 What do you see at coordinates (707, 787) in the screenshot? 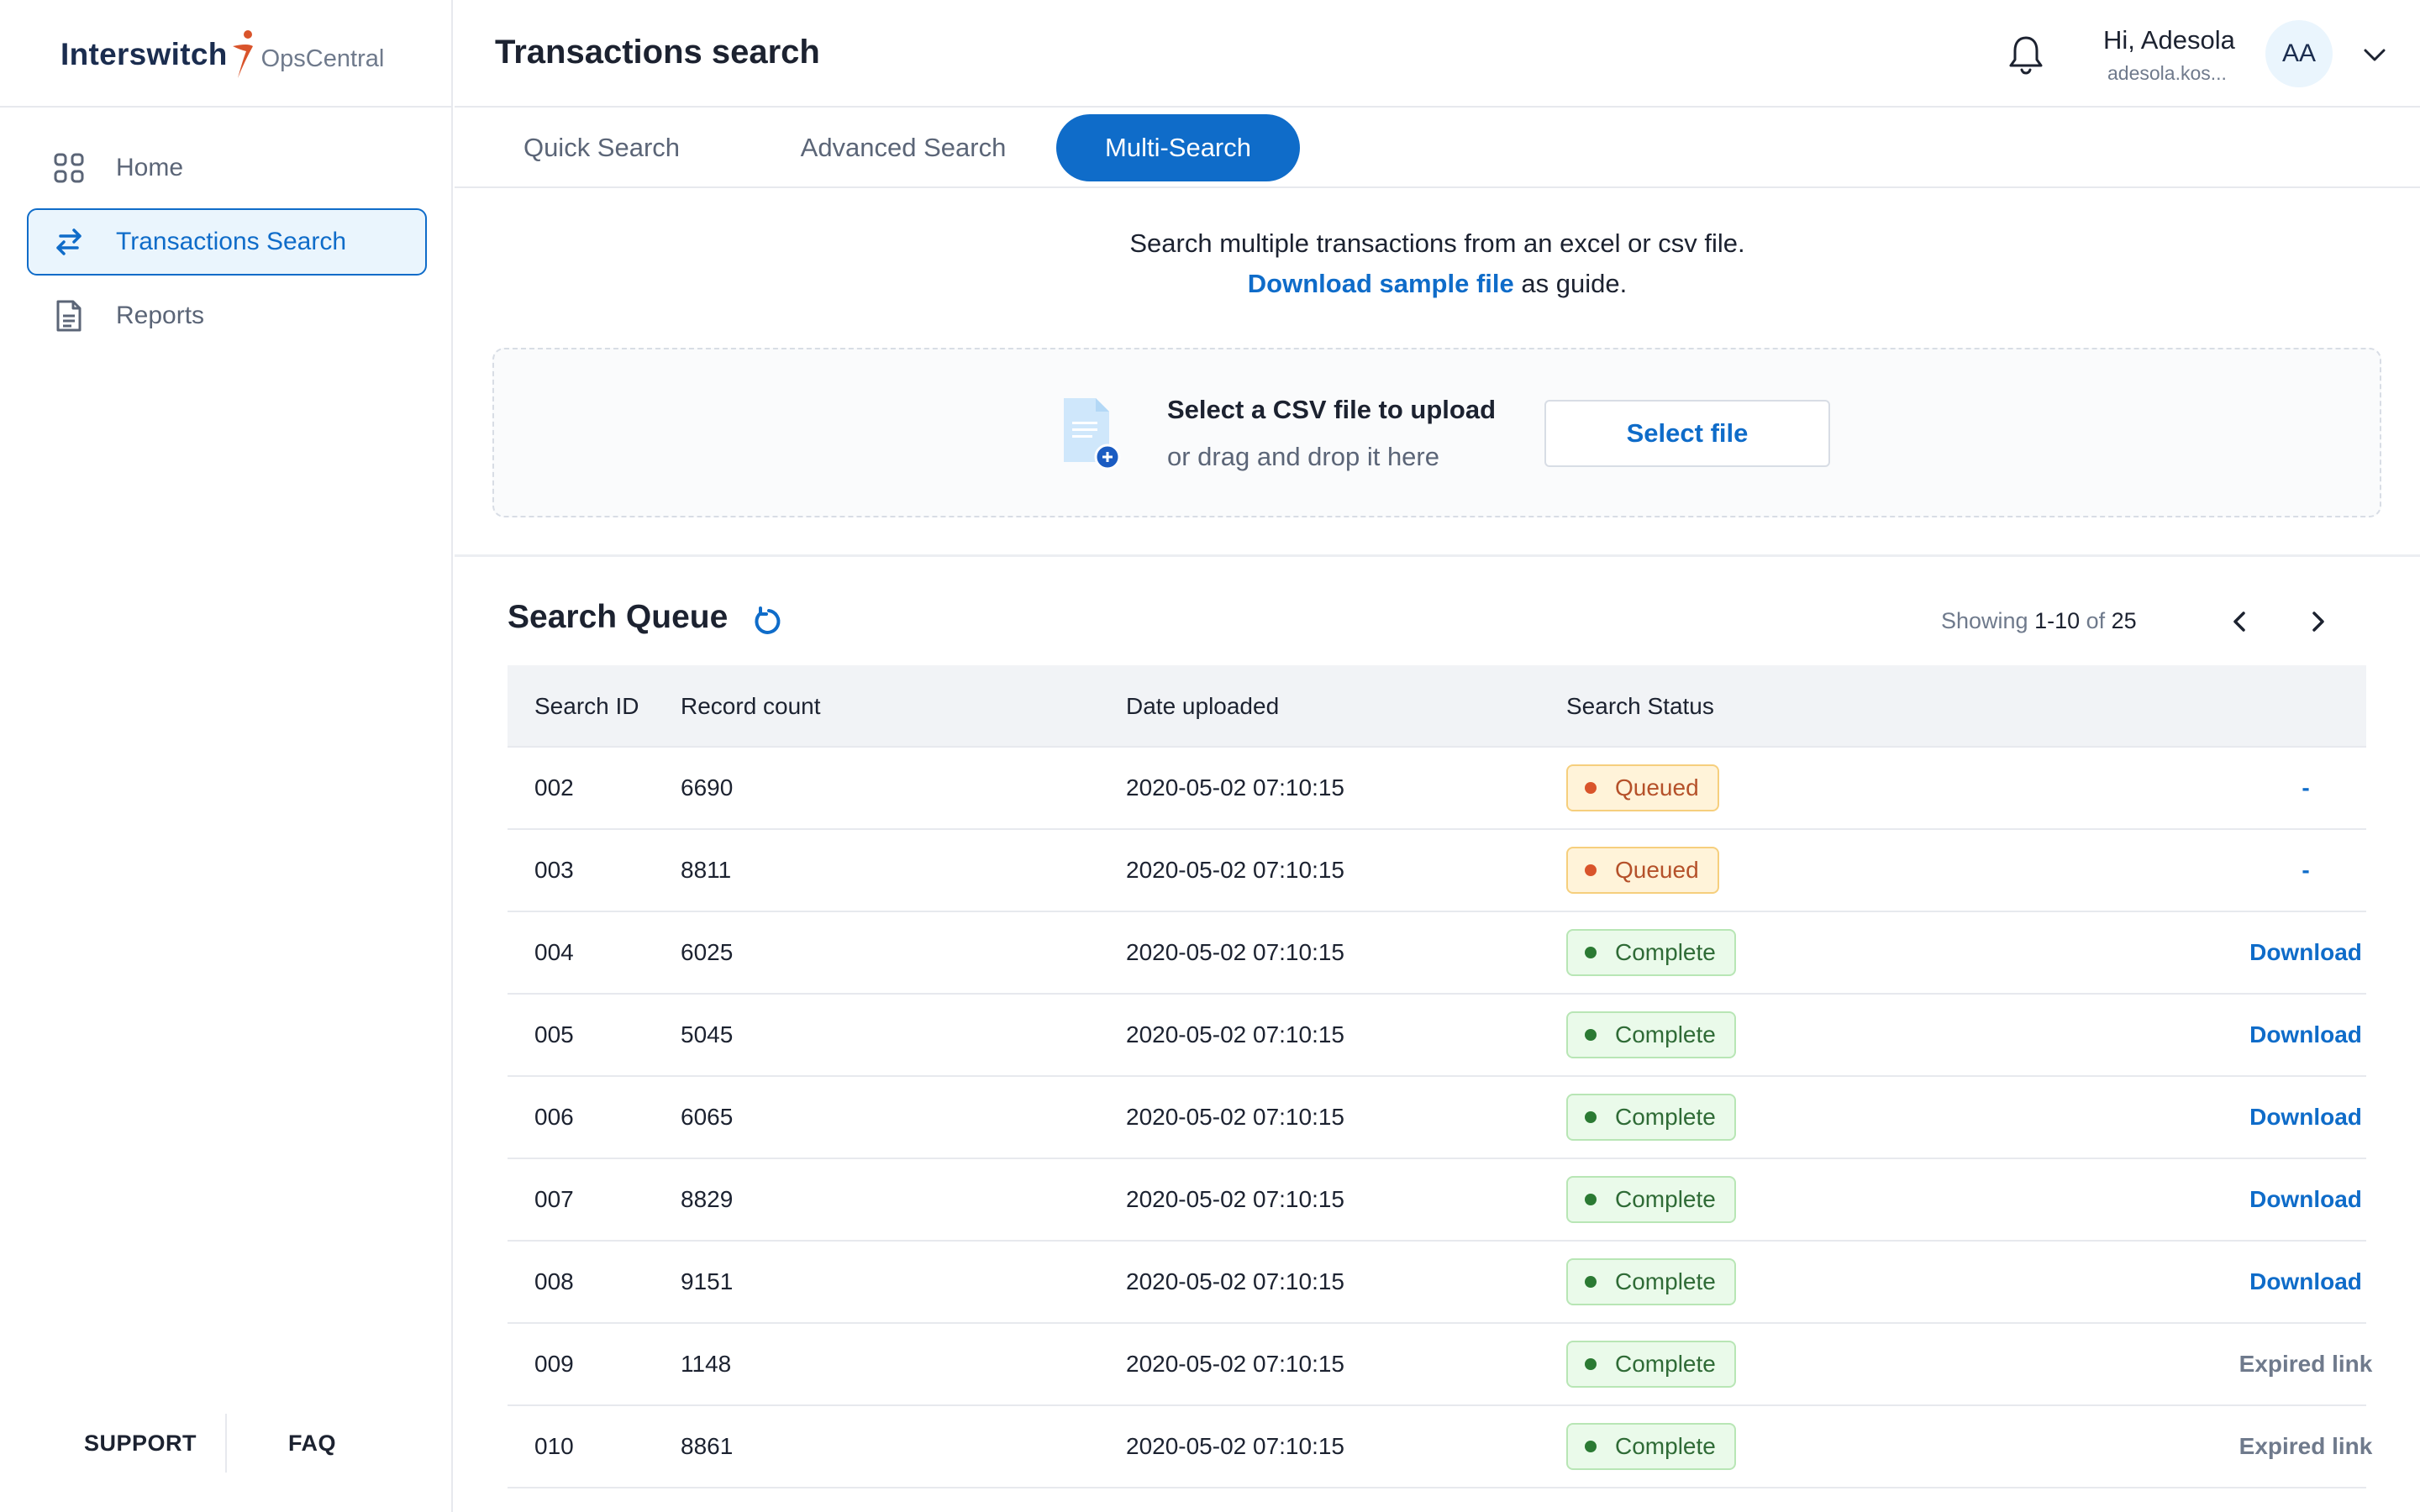
I see `record-count-cell: 6690` at bounding box center [707, 787].